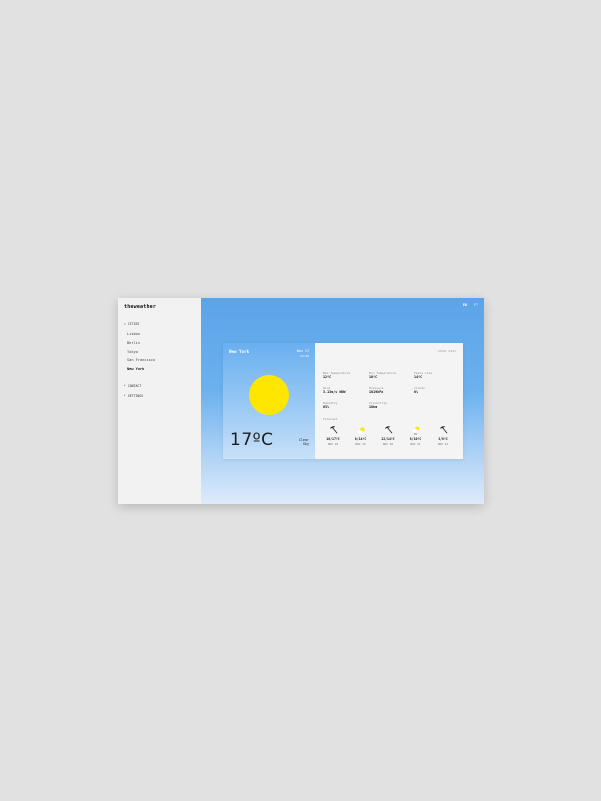  What do you see at coordinates (376, 392) in the screenshot?
I see `stat-value: 1019hPa` at bounding box center [376, 392].